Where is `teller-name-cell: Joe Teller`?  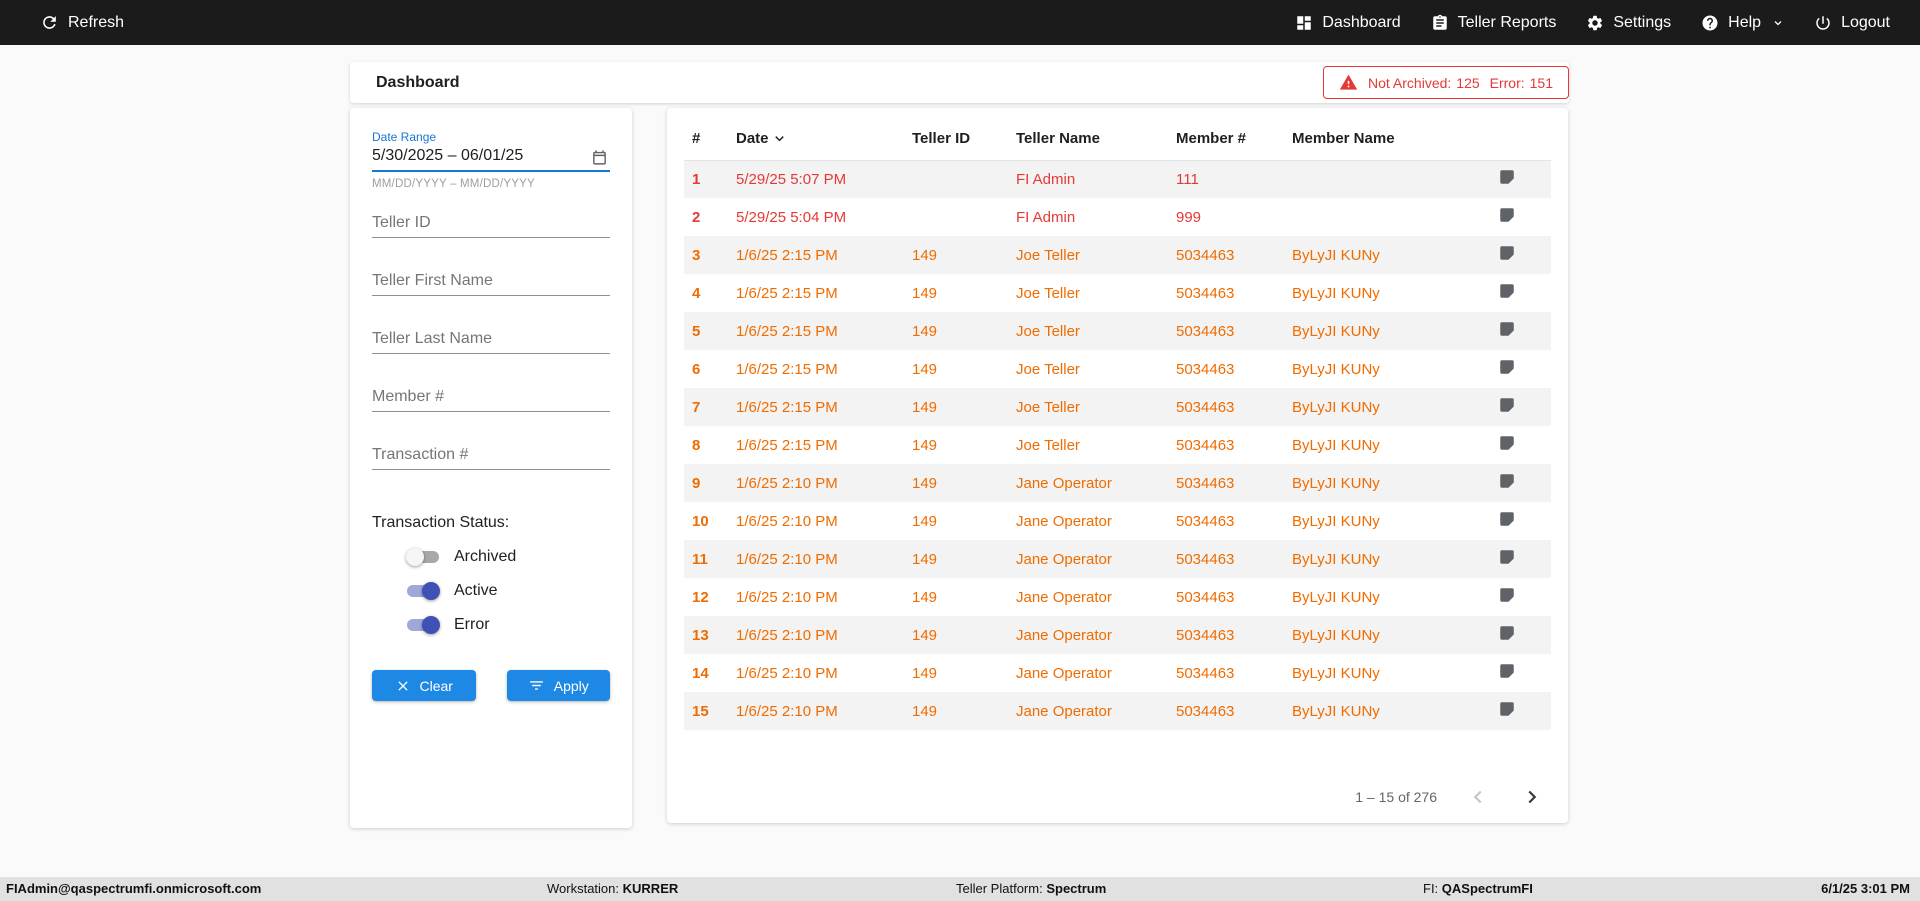
teller-name-cell: Joe Teller is located at coordinates (1048, 369).